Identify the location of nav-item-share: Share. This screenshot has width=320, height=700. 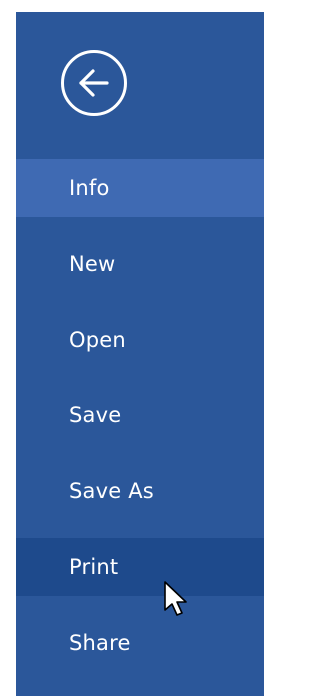
(140, 643).